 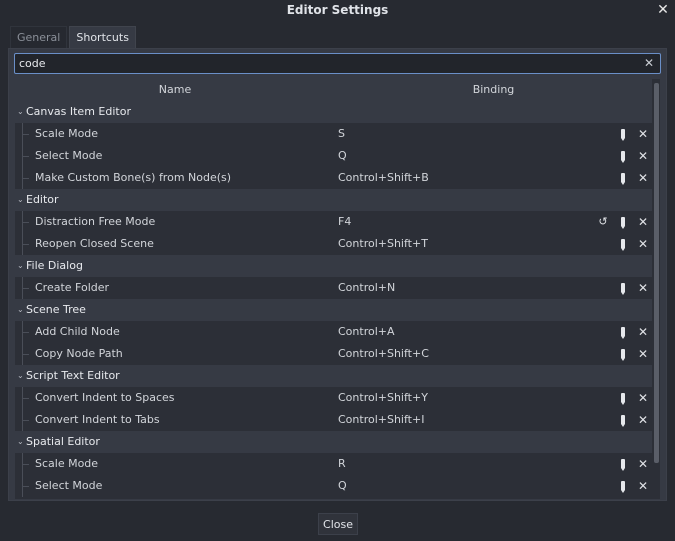 I want to click on shortcut-row: Create Folder Control+N ✕, so click(x=333, y=288).